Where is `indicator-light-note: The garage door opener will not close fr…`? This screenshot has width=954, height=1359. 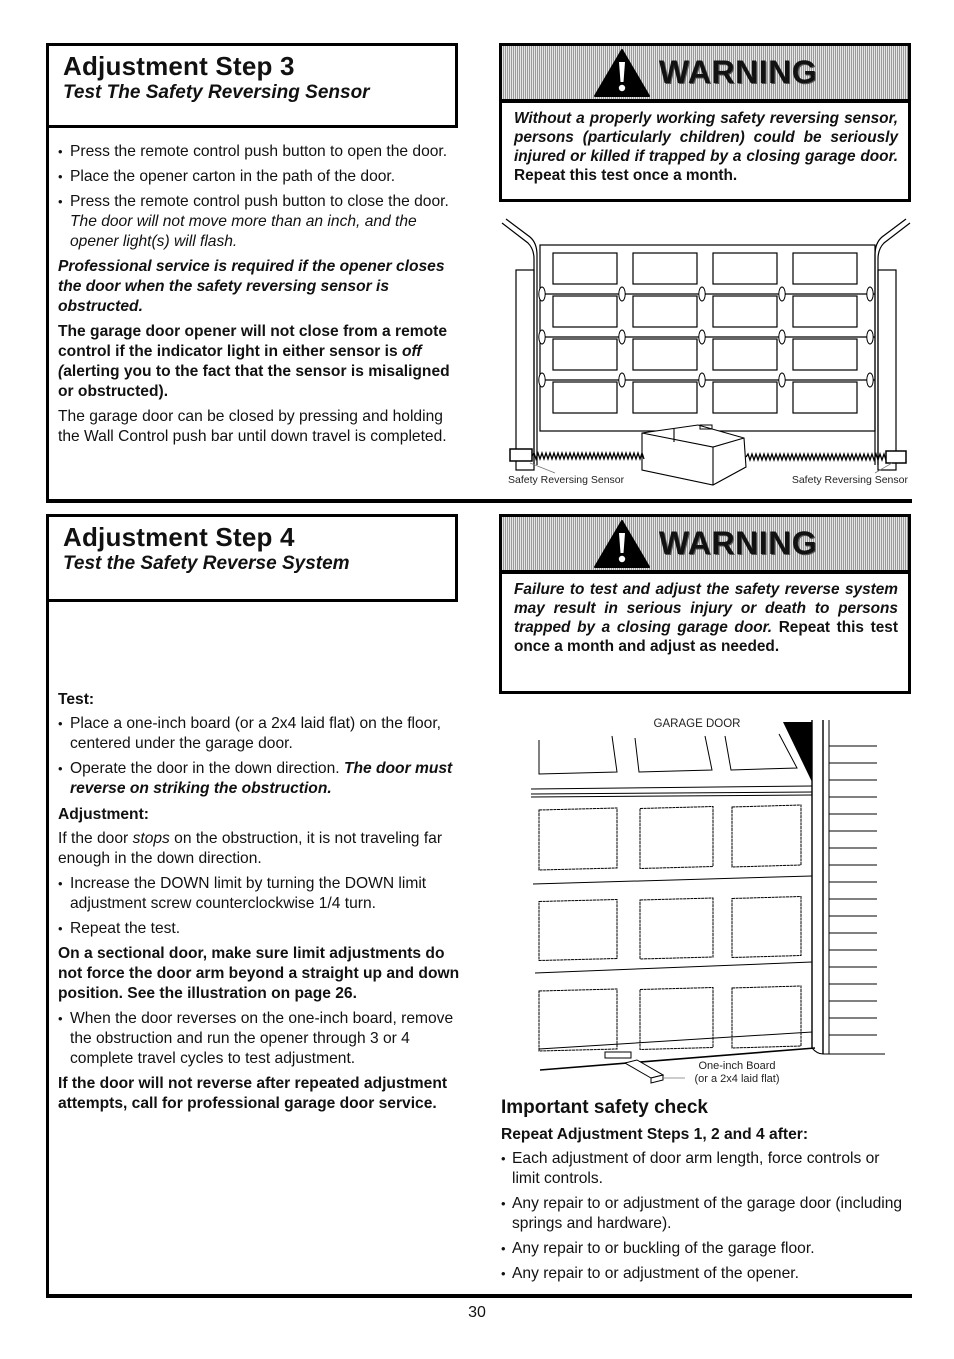 indicator-light-note: The garage door opener will not close fr… is located at coordinates (254, 361).